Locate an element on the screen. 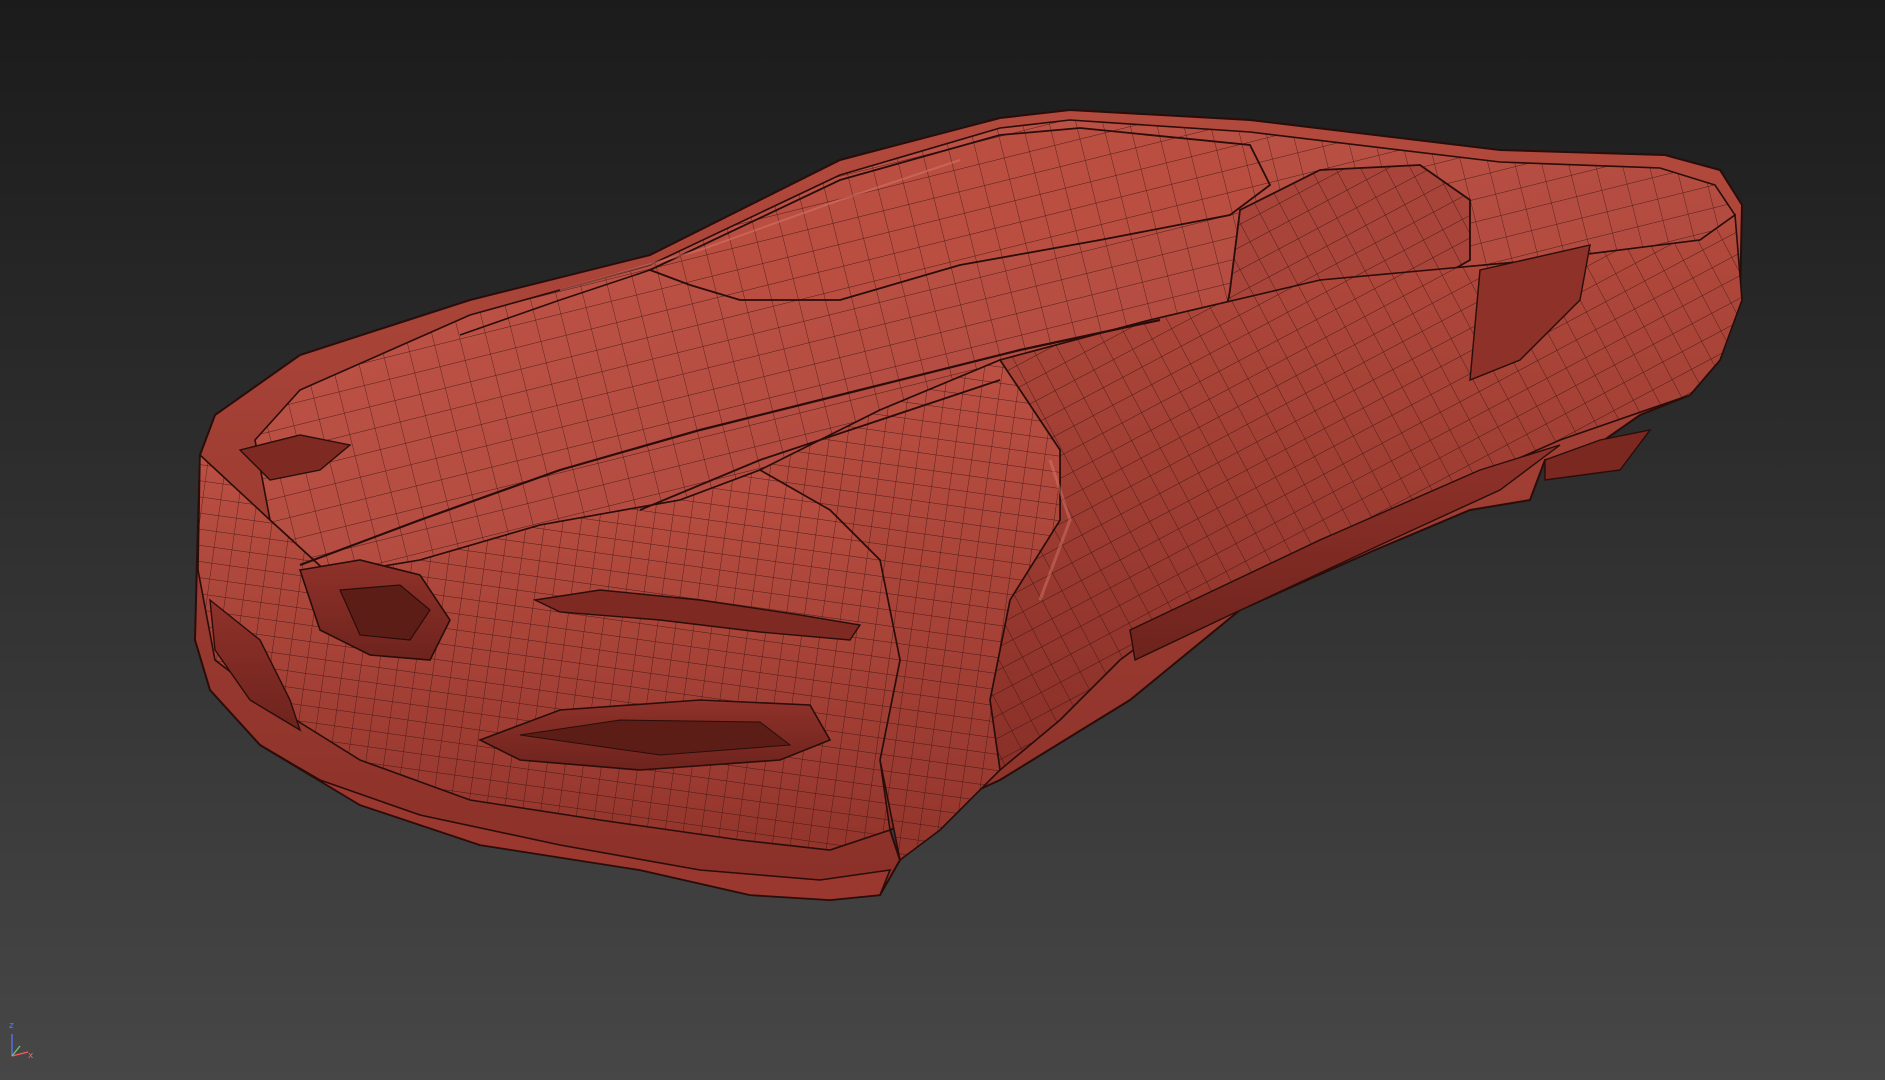 The image size is (1885, 1080). axis-x-label: x is located at coordinates (31, 1056).